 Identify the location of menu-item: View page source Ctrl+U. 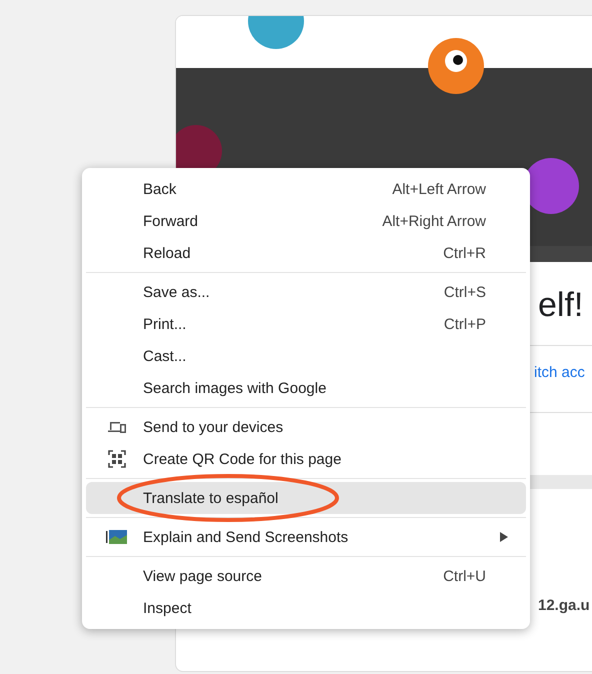
(306, 576).